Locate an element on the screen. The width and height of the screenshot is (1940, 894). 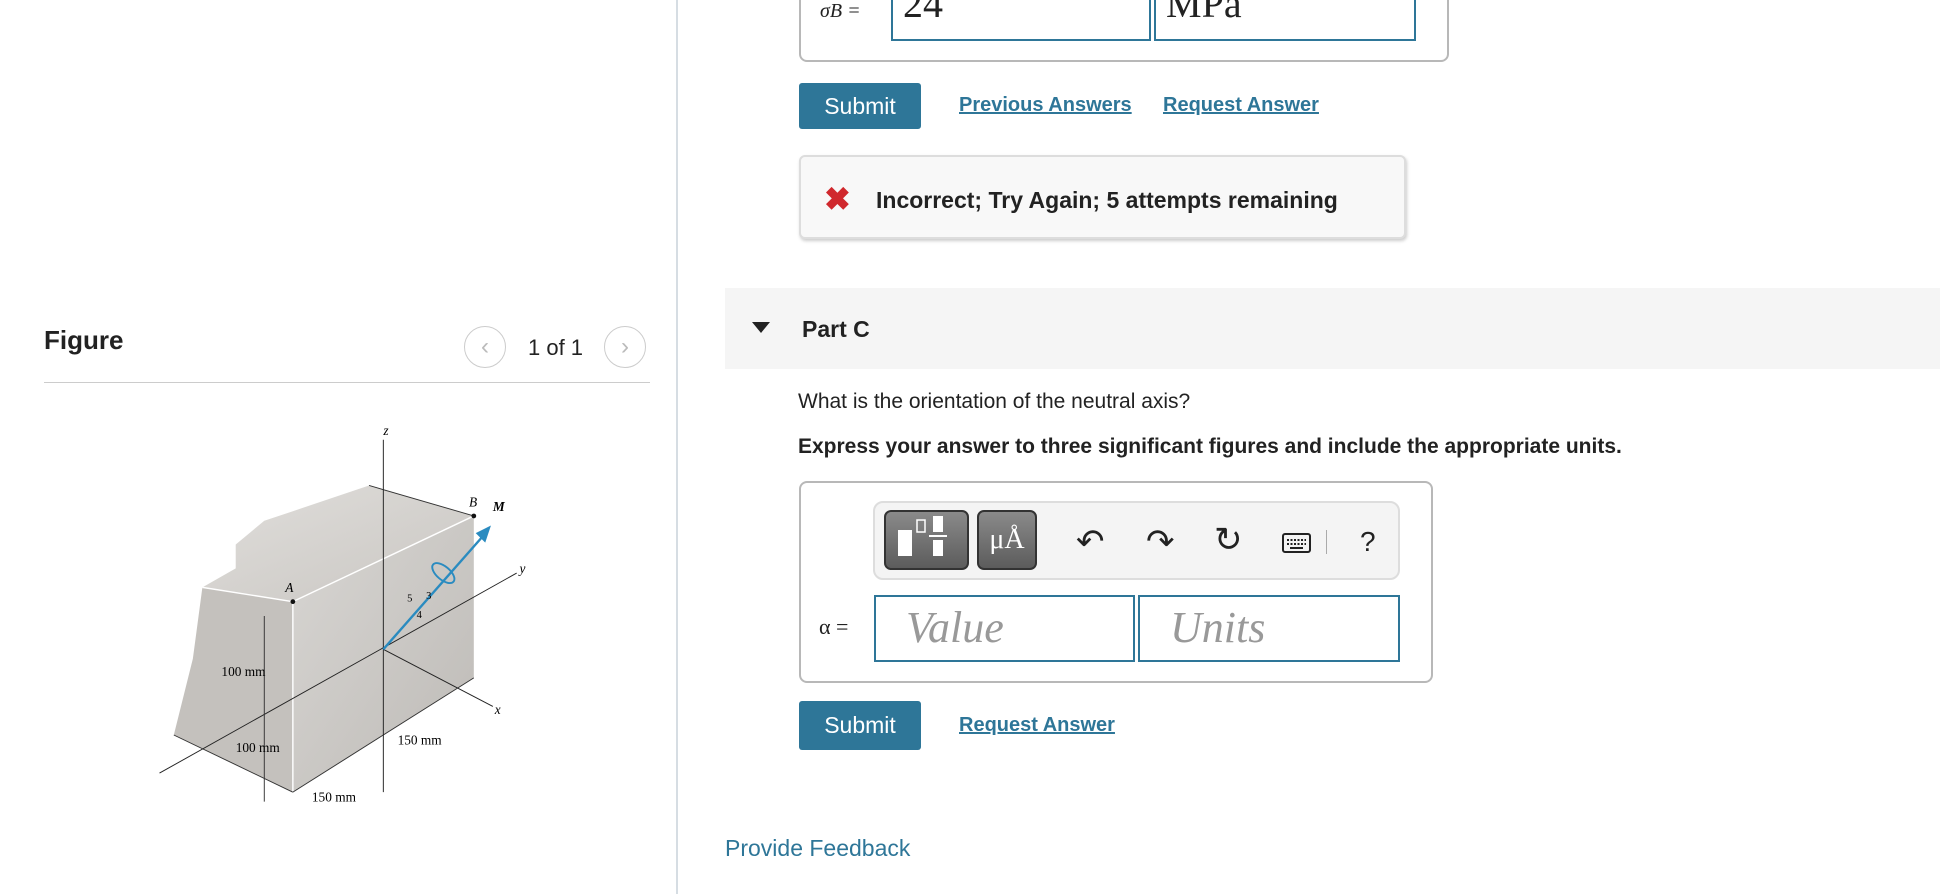
prev-figure-button: ‹ is located at coordinates (485, 347).